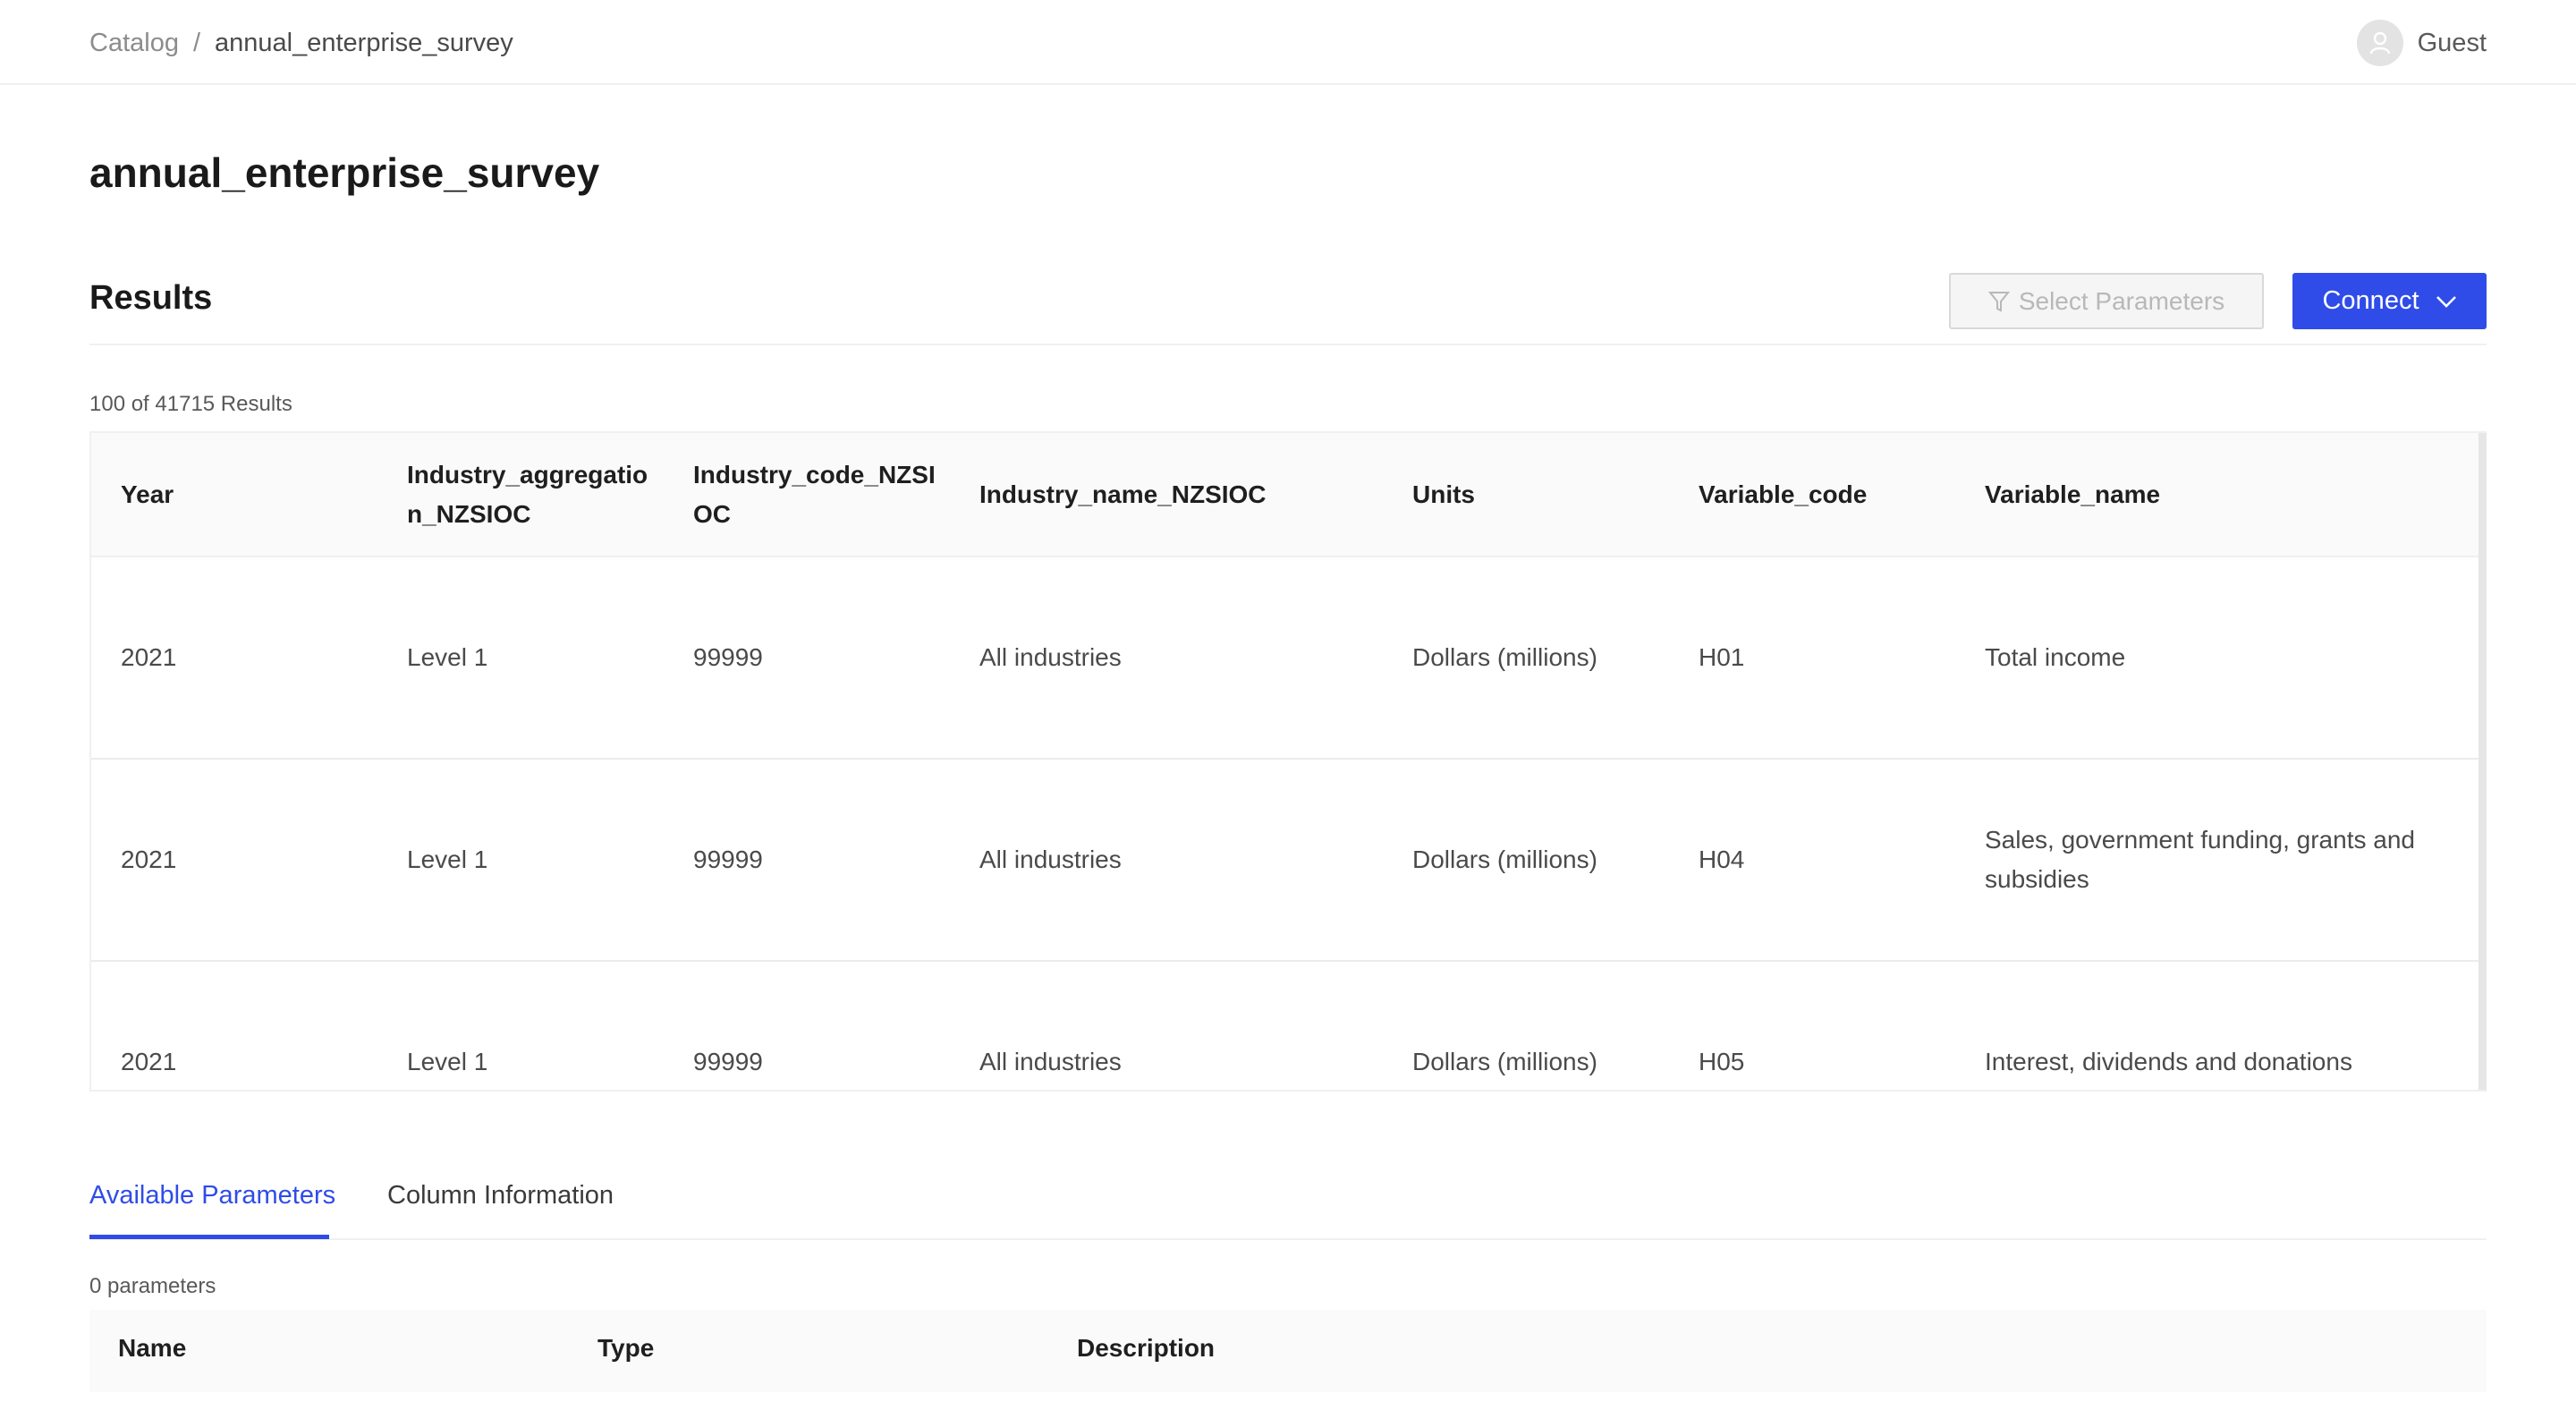 The image size is (2576, 1419). What do you see at coordinates (1812, 1025) in the screenshot?
I see `table-cell: H05` at bounding box center [1812, 1025].